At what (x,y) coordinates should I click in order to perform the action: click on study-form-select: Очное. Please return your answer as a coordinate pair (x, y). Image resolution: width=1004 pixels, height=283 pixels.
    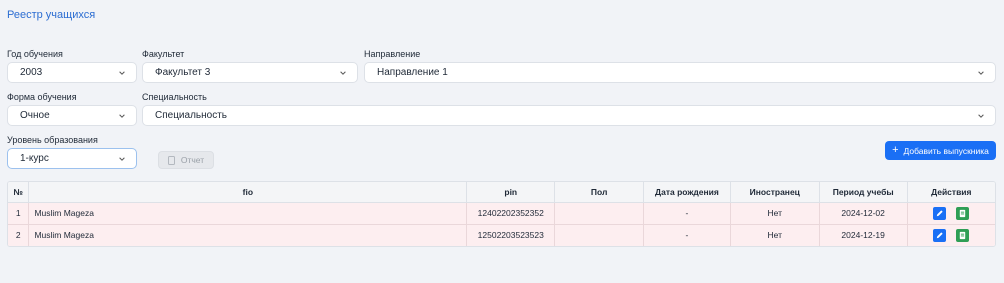
    Looking at the image, I should click on (72, 115).